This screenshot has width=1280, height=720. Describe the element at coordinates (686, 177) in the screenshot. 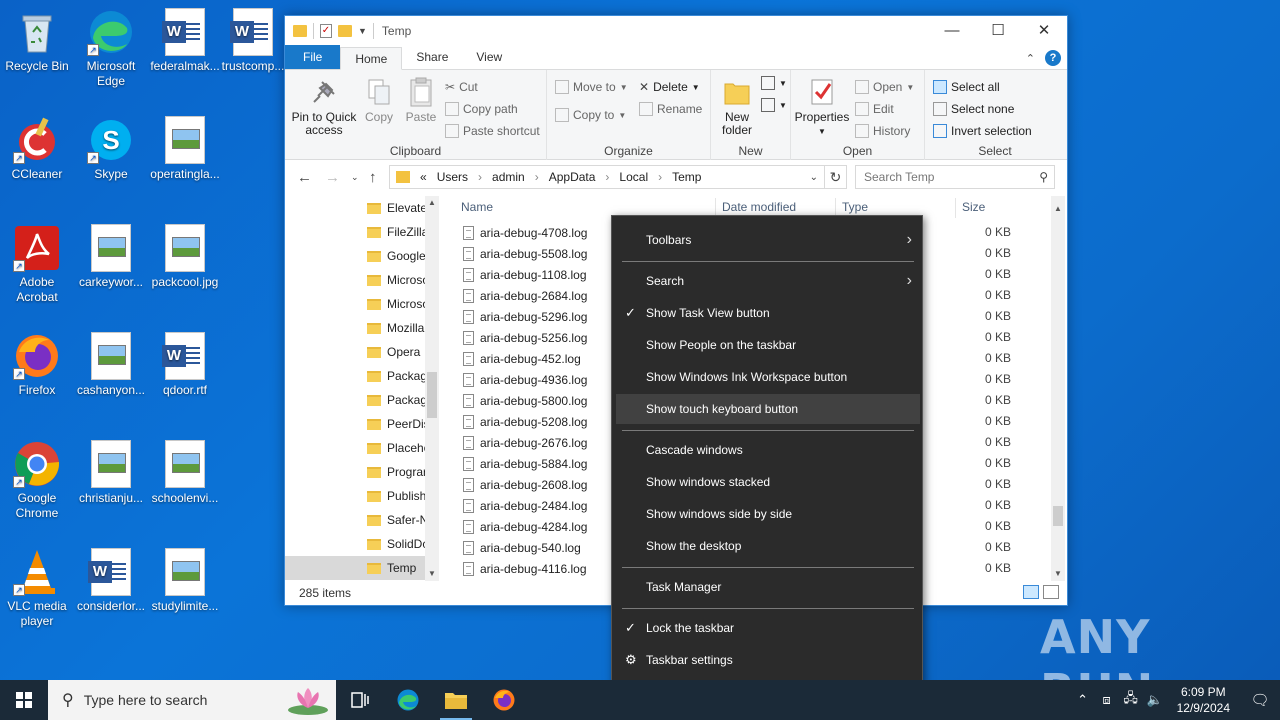

I see `breadcrumb-temp: Temp` at that location.